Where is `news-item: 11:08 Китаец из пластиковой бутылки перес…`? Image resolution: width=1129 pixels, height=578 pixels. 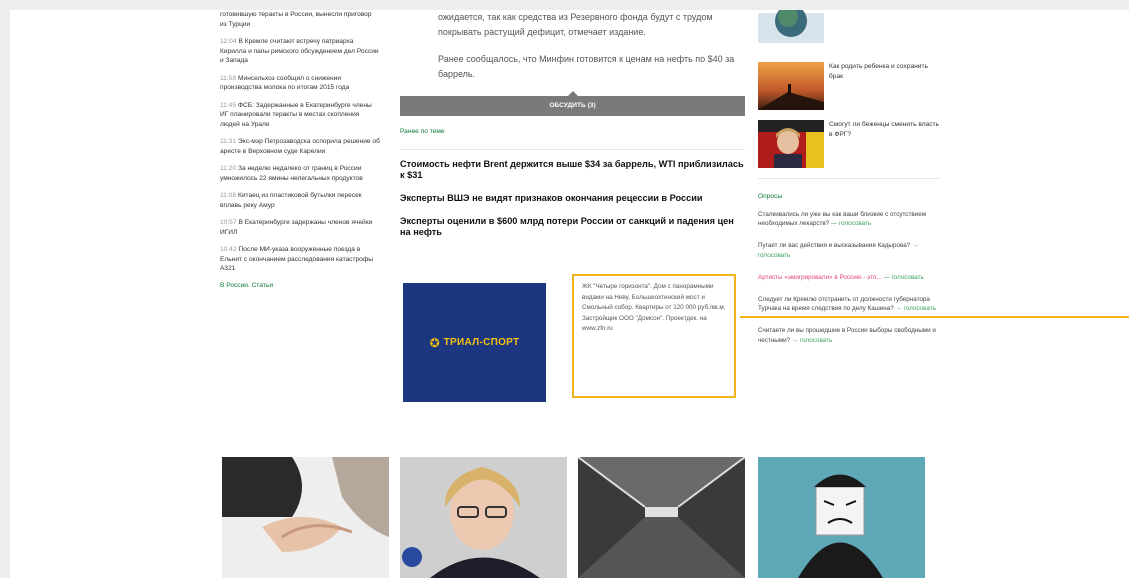 news-item: 11:08 Китаец из пластиковой бутылки перес… is located at coordinates (300, 200).